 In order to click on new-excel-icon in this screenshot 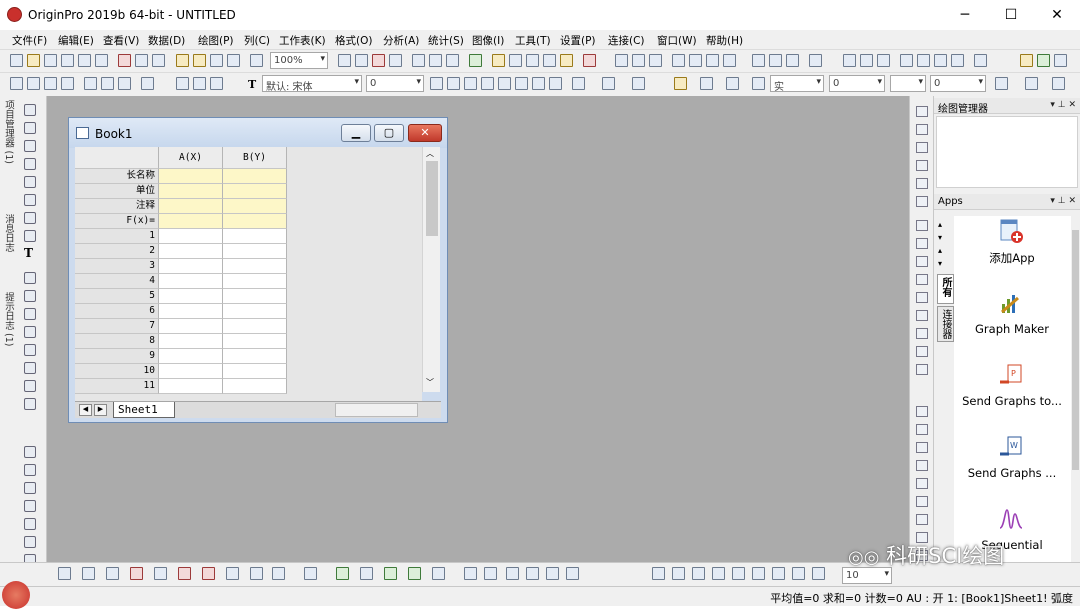, I will do `click(158, 60)`.